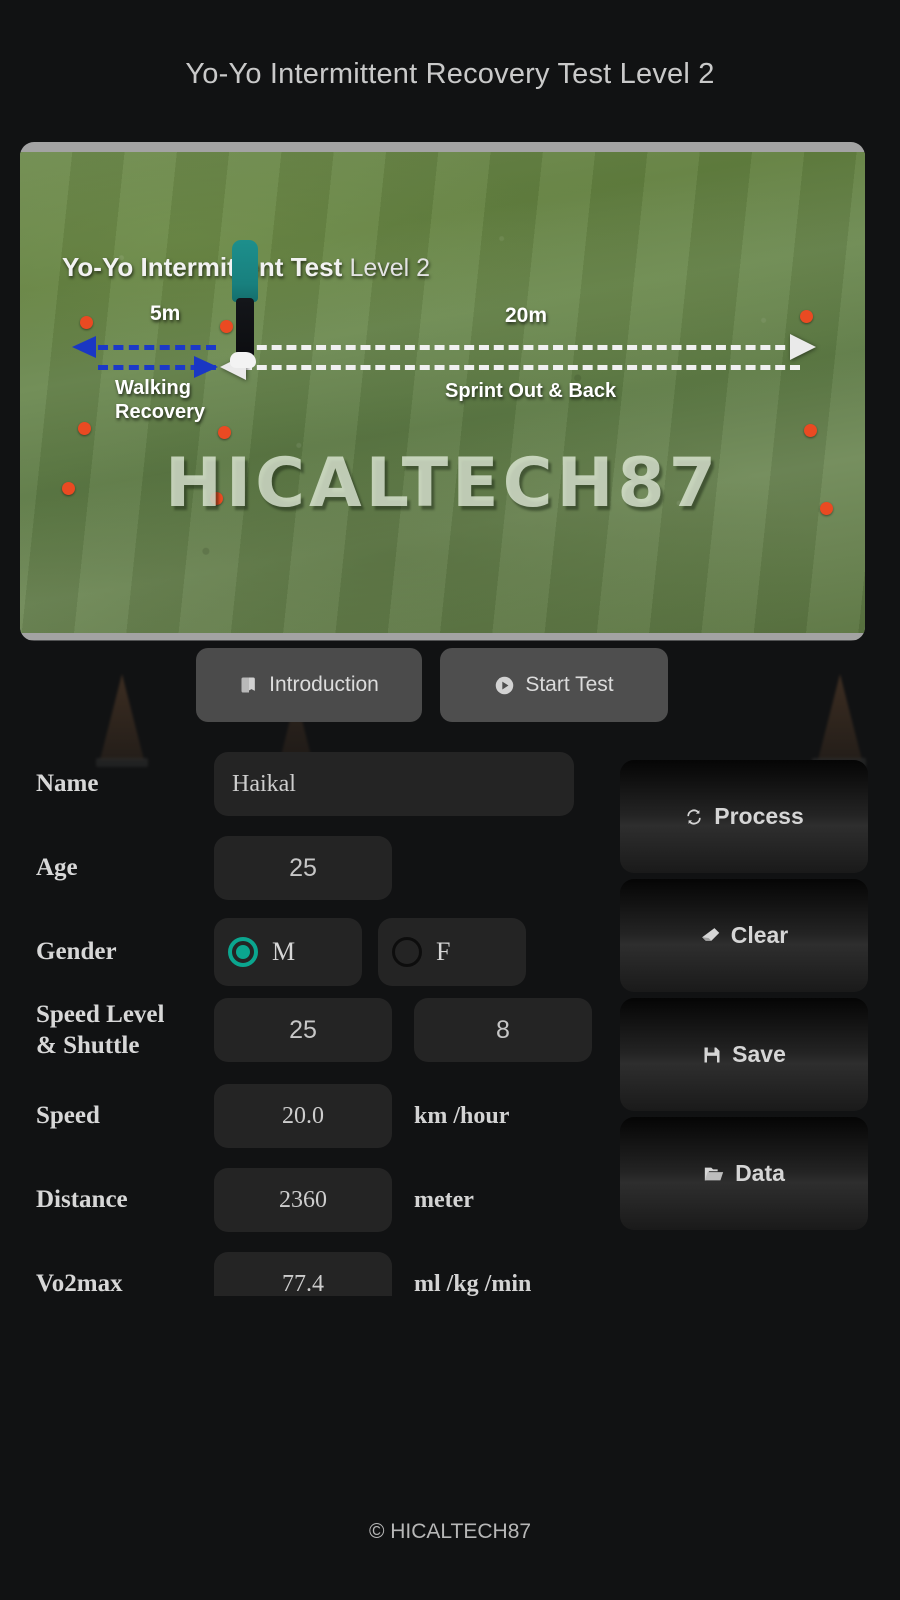 The width and height of the screenshot is (900, 1600). I want to click on process-button-label: Process, so click(759, 816).